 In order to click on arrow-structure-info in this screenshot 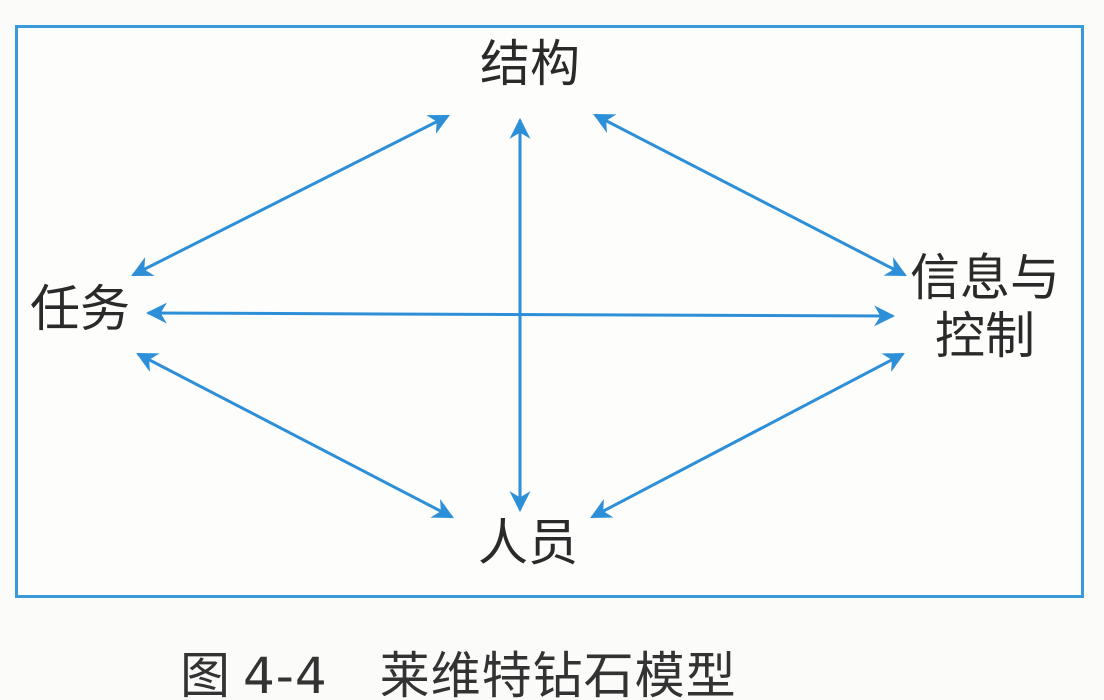, I will do `click(750, 195)`.